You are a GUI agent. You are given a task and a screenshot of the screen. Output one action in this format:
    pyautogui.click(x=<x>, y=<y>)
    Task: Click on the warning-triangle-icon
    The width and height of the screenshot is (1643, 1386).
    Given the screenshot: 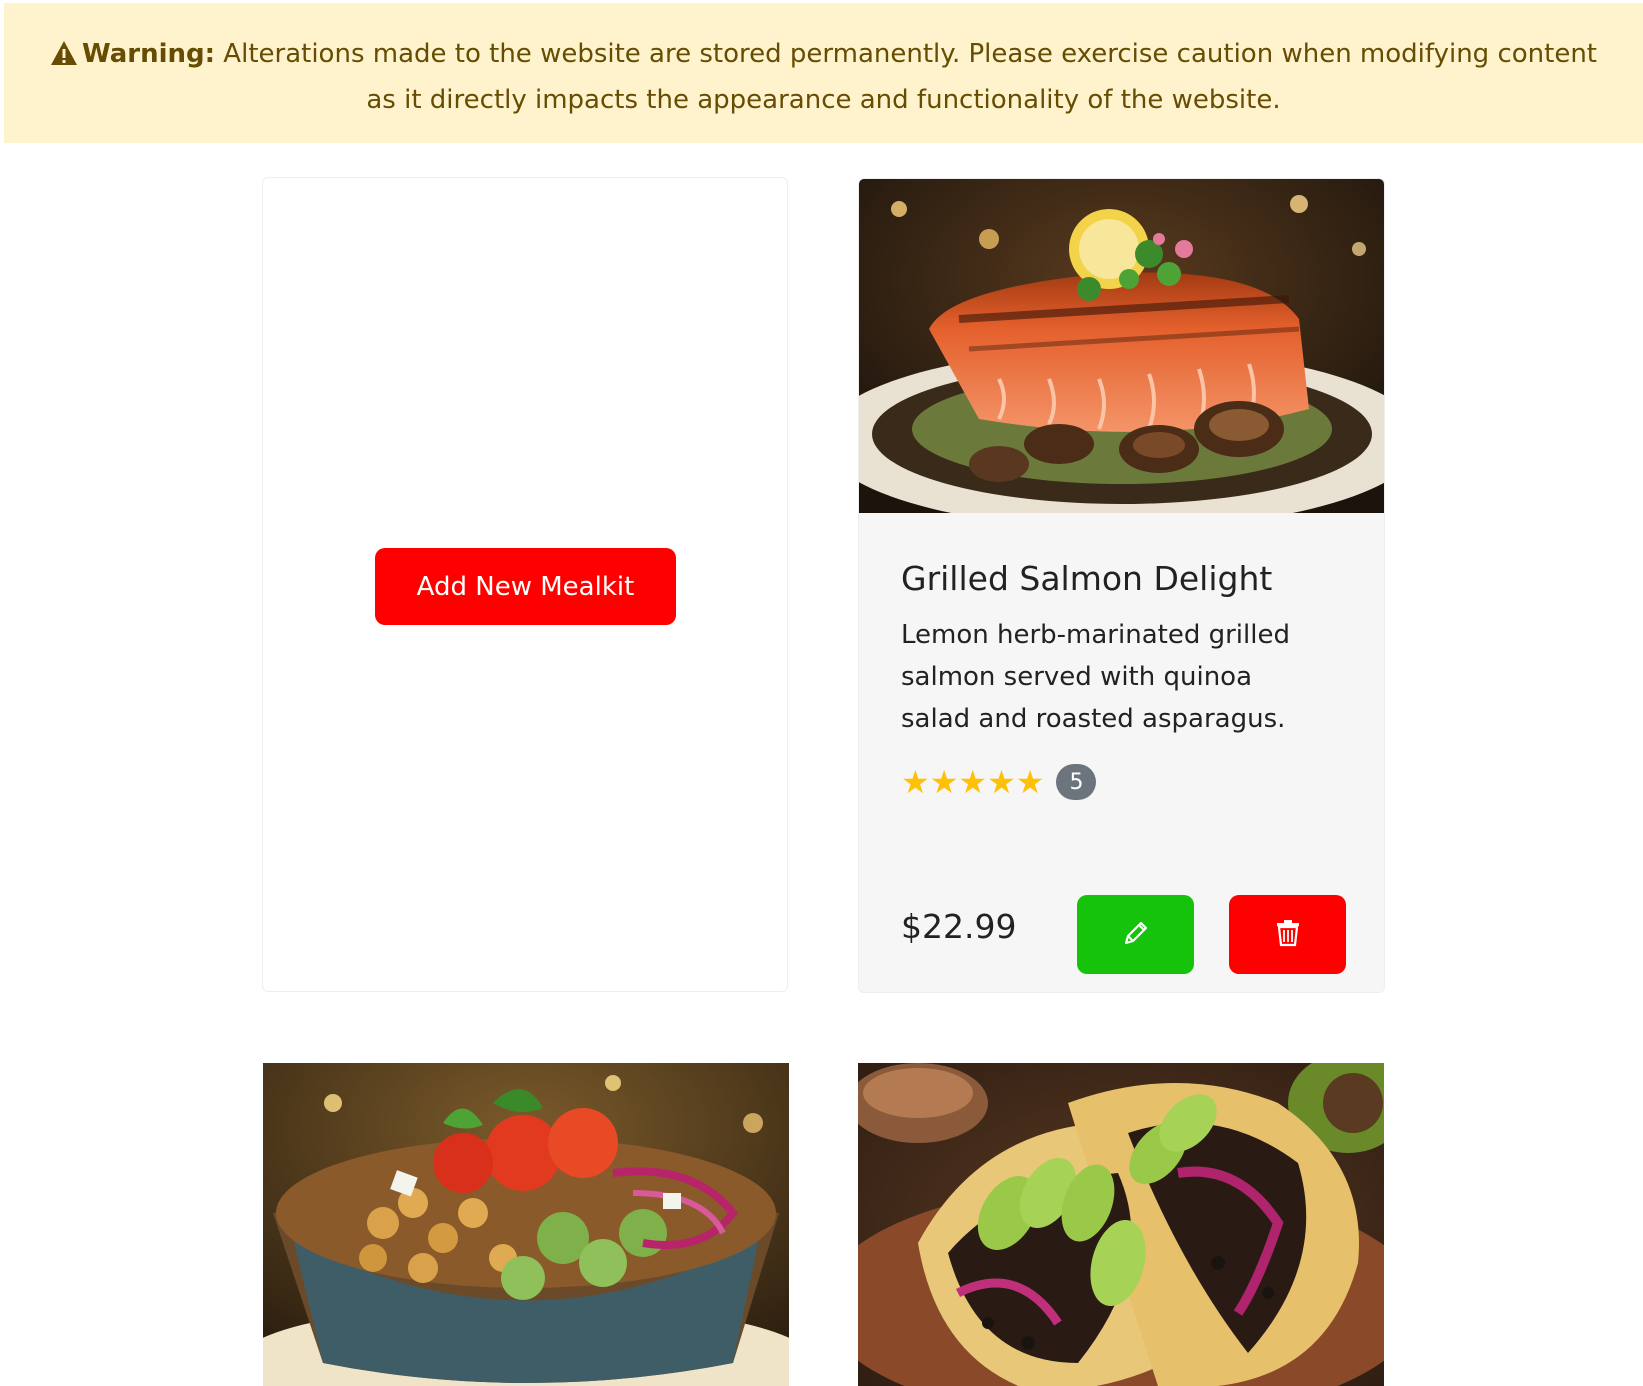 What is the action you would take?
    pyautogui.click(x=64, y=58)
    